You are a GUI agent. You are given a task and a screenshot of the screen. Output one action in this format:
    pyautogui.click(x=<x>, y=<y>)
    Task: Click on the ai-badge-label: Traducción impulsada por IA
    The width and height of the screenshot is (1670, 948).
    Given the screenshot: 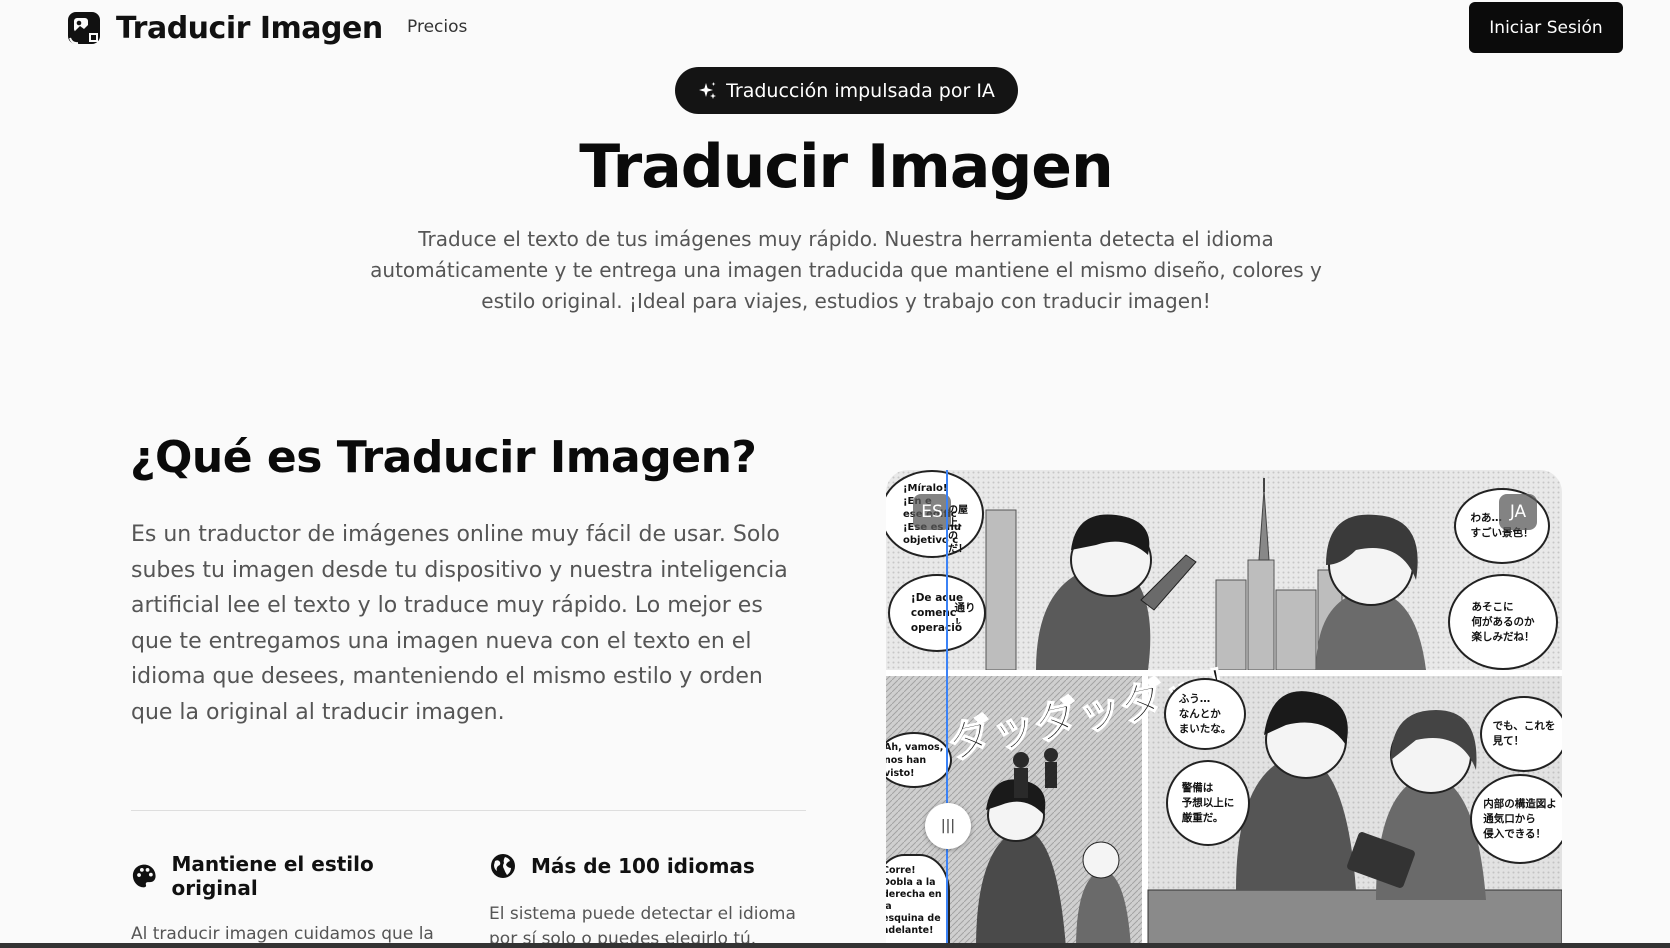 What is the action you would take?
    pyautogui.click(x=860, y=90)
    